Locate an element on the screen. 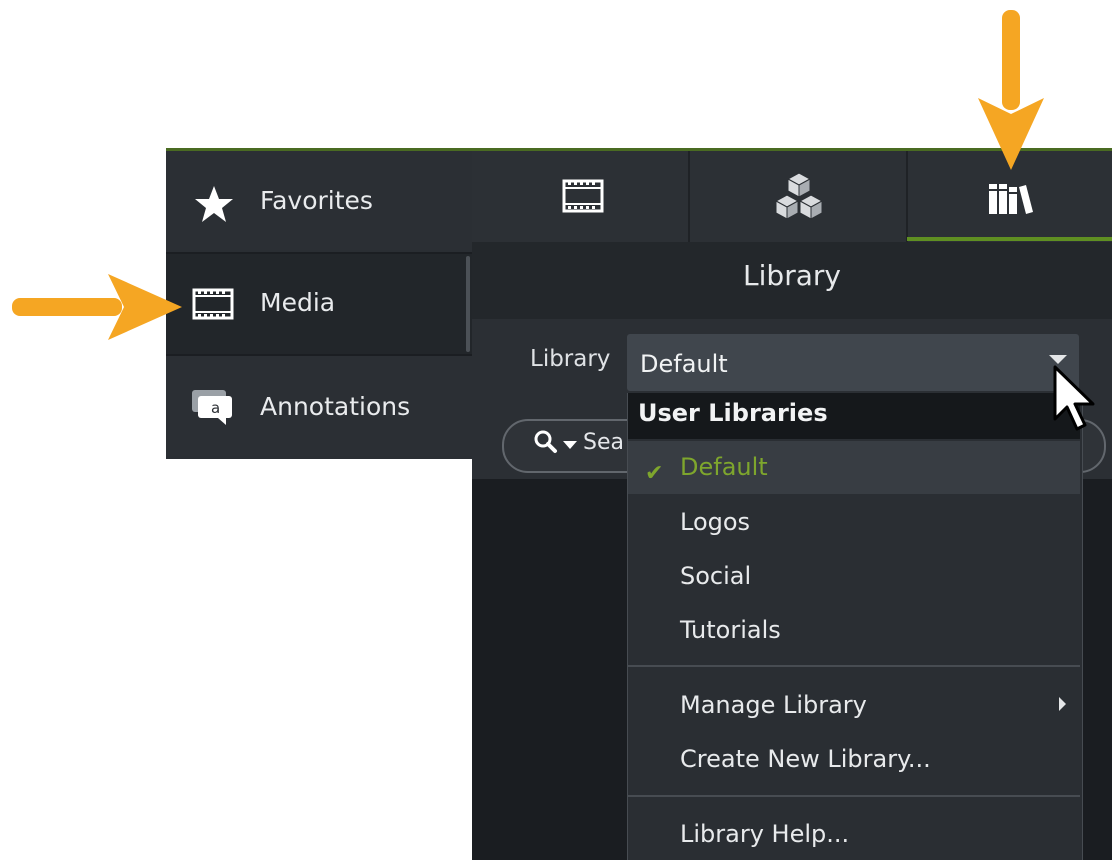 Image resolution: width=1112 pixels, height=860 pixels. sidebar: Favorites Media a Annotations is located at coordinates (319, 304).